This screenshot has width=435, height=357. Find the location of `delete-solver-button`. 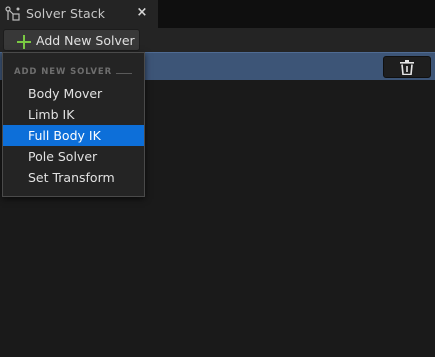

delete-solver-button is located at coordinates (407, 67).